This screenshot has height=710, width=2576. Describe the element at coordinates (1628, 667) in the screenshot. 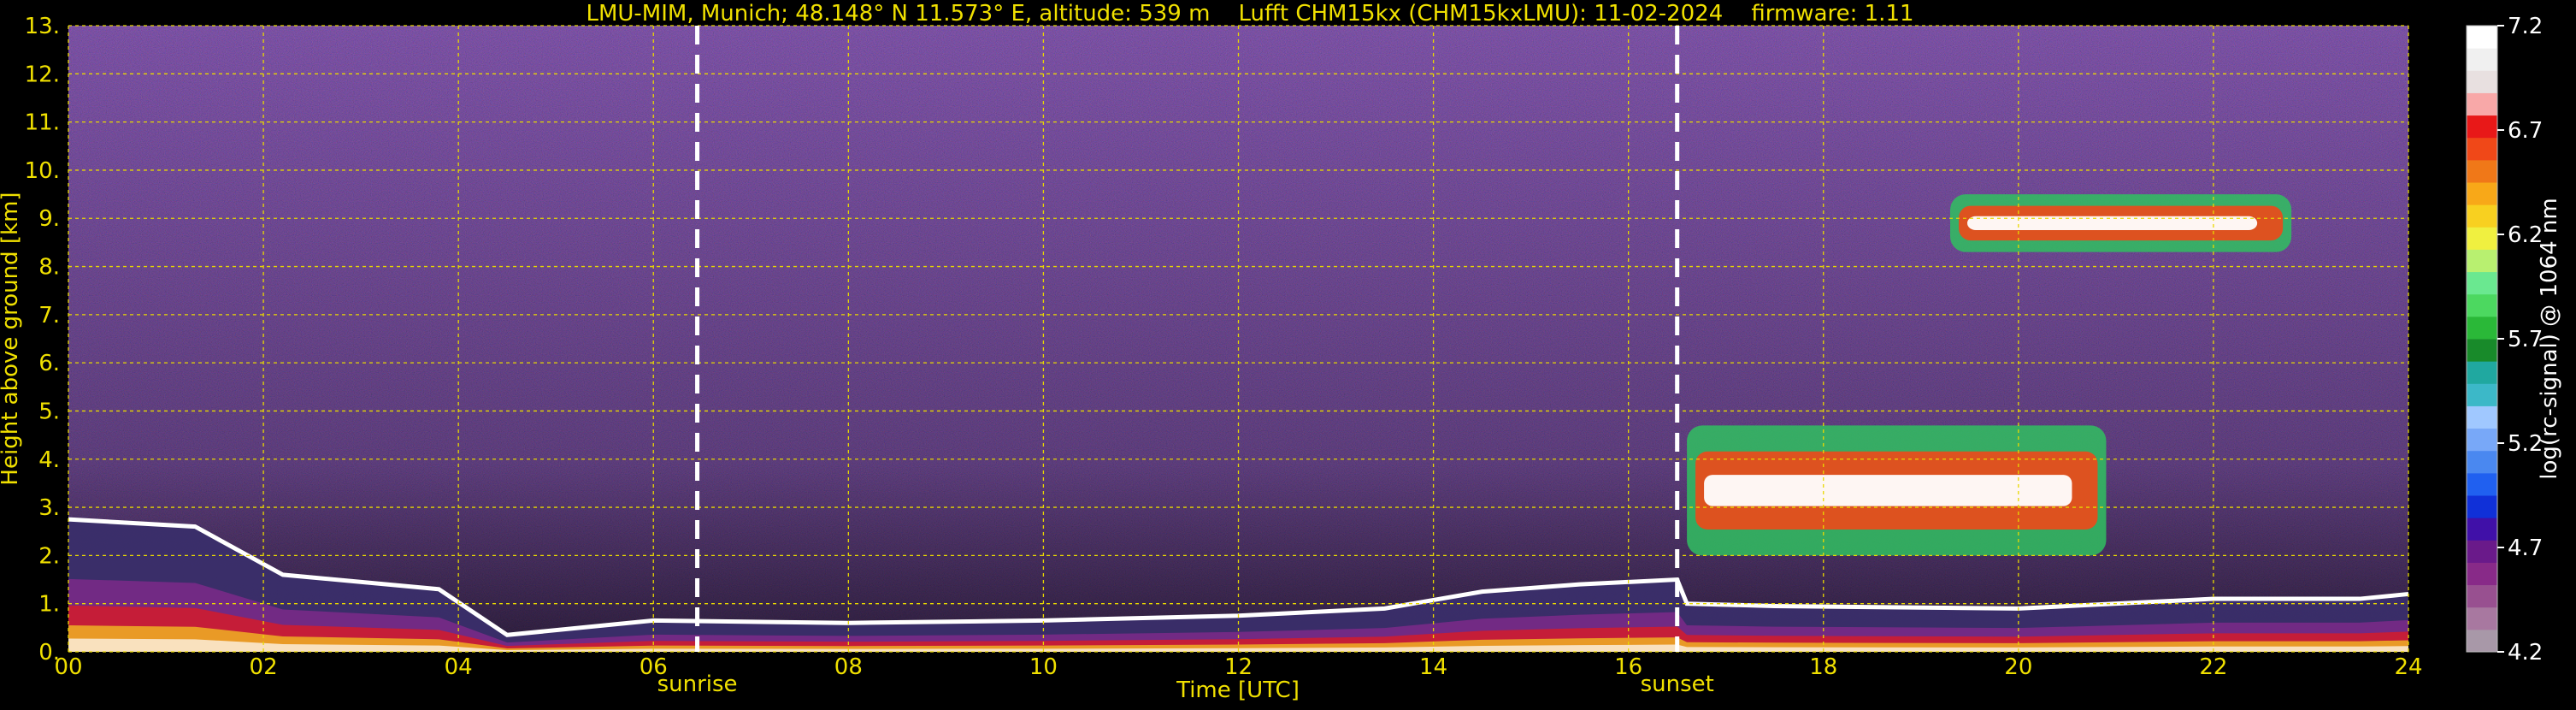

I see `x-tick-label: 16` at that location.